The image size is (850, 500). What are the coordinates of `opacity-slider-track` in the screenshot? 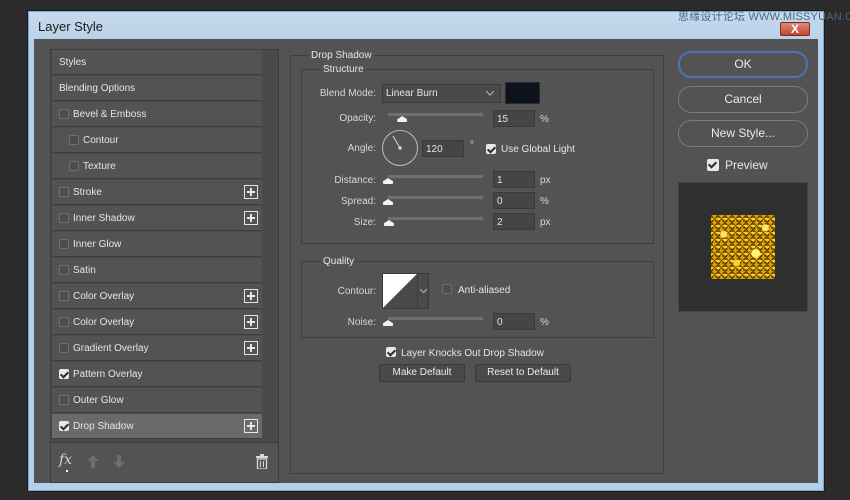 It's located at (435, 114).